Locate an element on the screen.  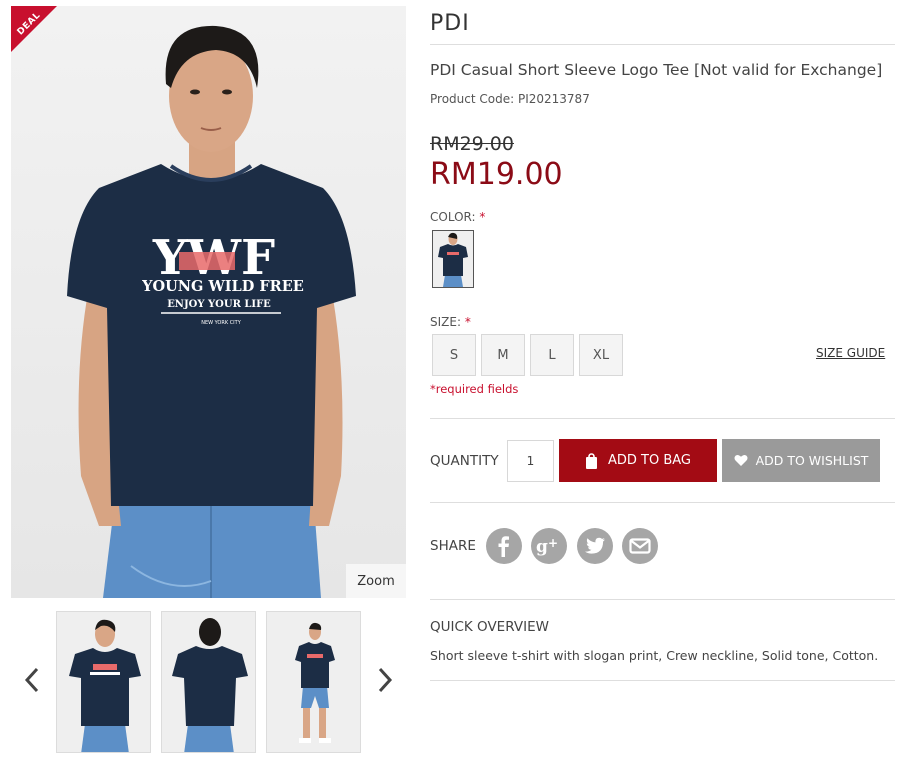
svg-text: NEW YORK CITY is located at coordinates (221, 323).